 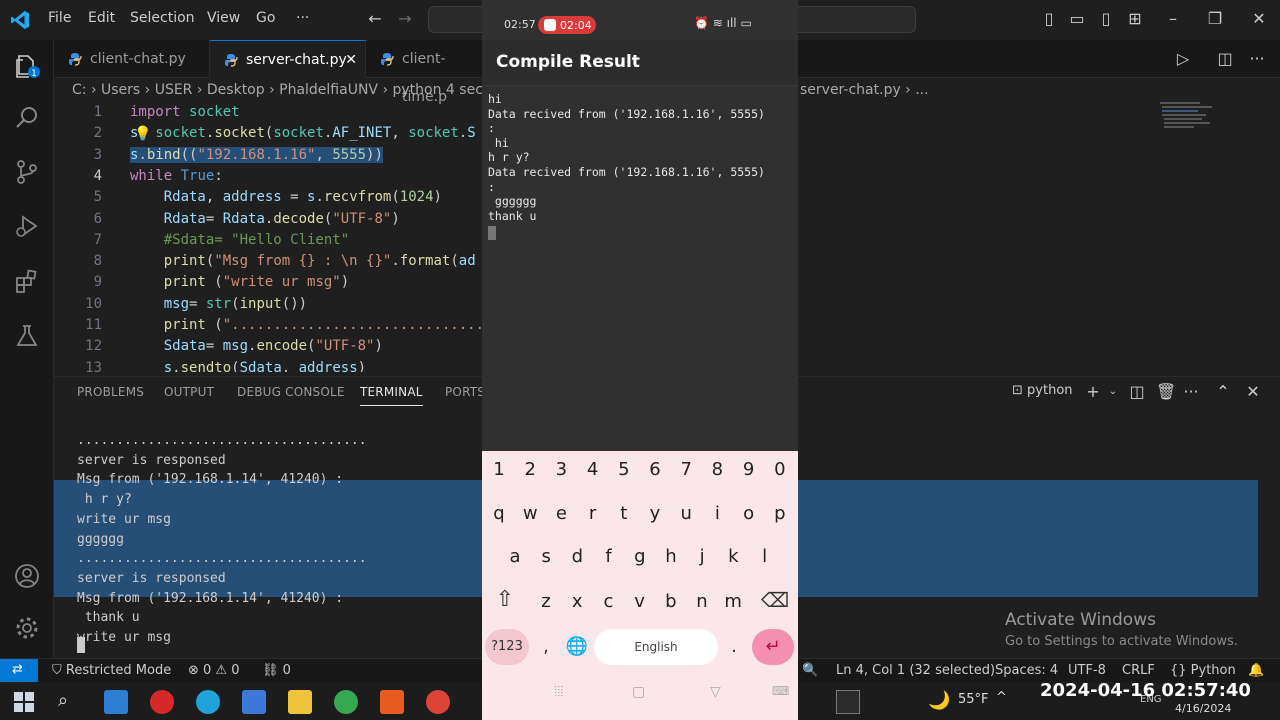 What do you see at coordinates (302, 18) in the screenshot?
I see `menu-more: ···` at bounding box center [302, 18].